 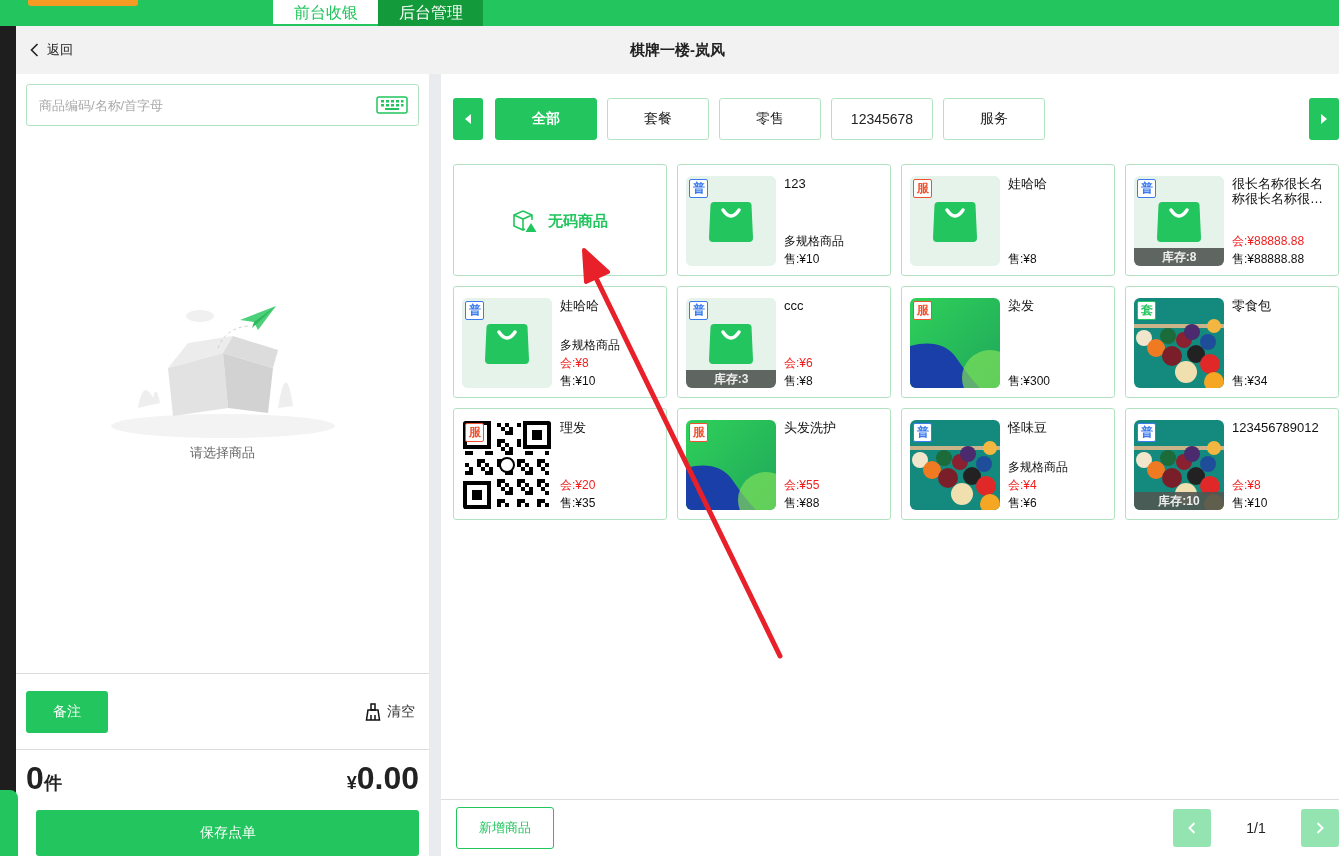 I want to click on back-button: 返回, so click(x=51, y=50).